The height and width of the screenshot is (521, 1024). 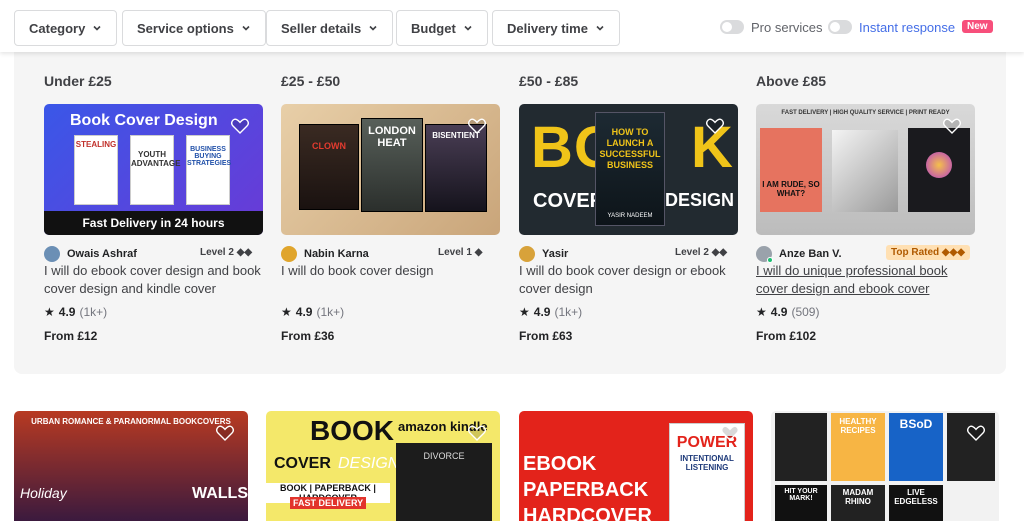 I want to click on thumb-text: HARDCOVER, so click(x=587, y=513).